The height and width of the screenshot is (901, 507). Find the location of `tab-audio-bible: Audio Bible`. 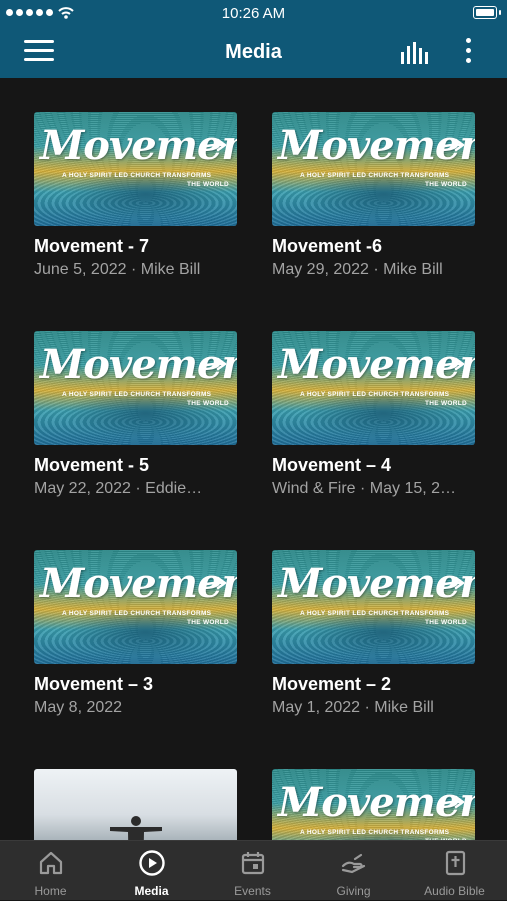

tab-audio-bible: Audio Bible is located at coordinates (454, 871).